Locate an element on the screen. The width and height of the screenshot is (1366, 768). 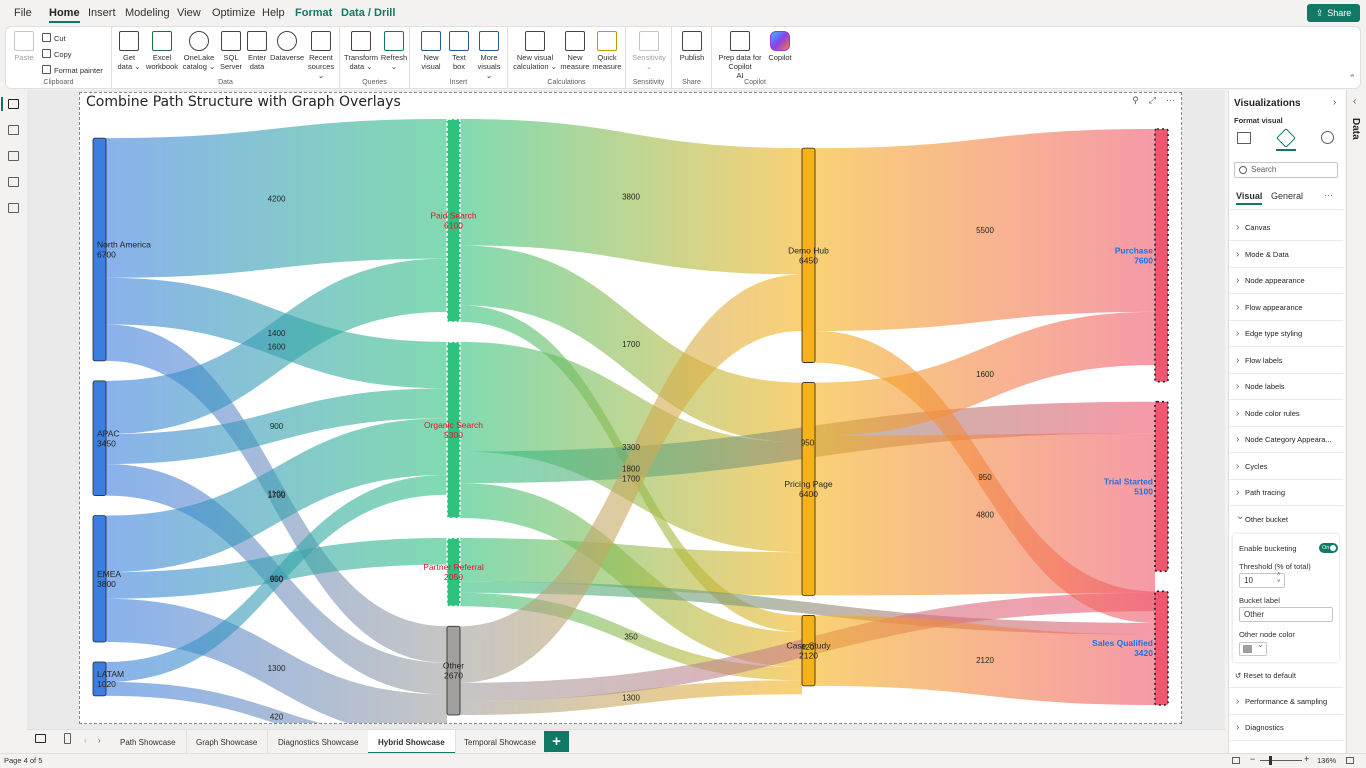
recent-sources-button: Recent sources ⌄ is located at coordinates (321, 55).